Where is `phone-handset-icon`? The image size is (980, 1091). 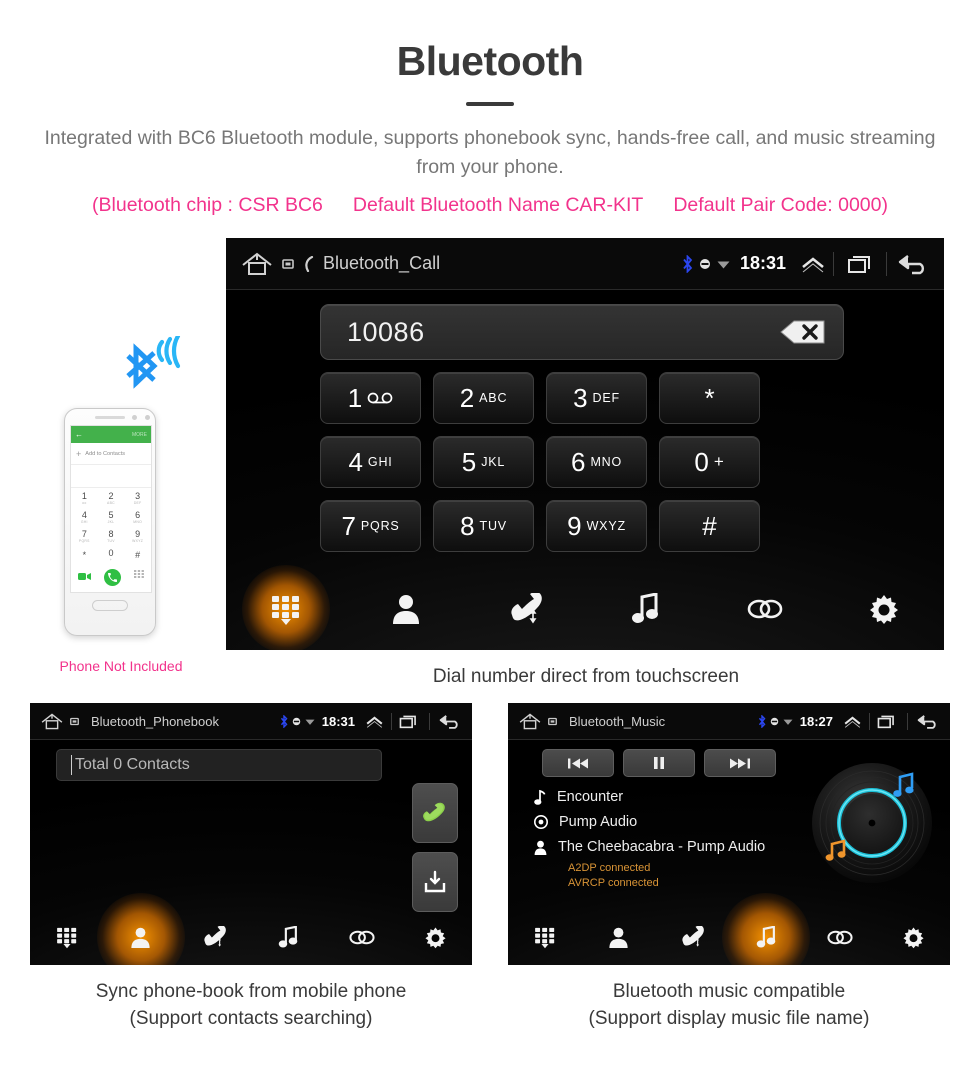 phone-handset-icon is located at coordinates (308, 263).